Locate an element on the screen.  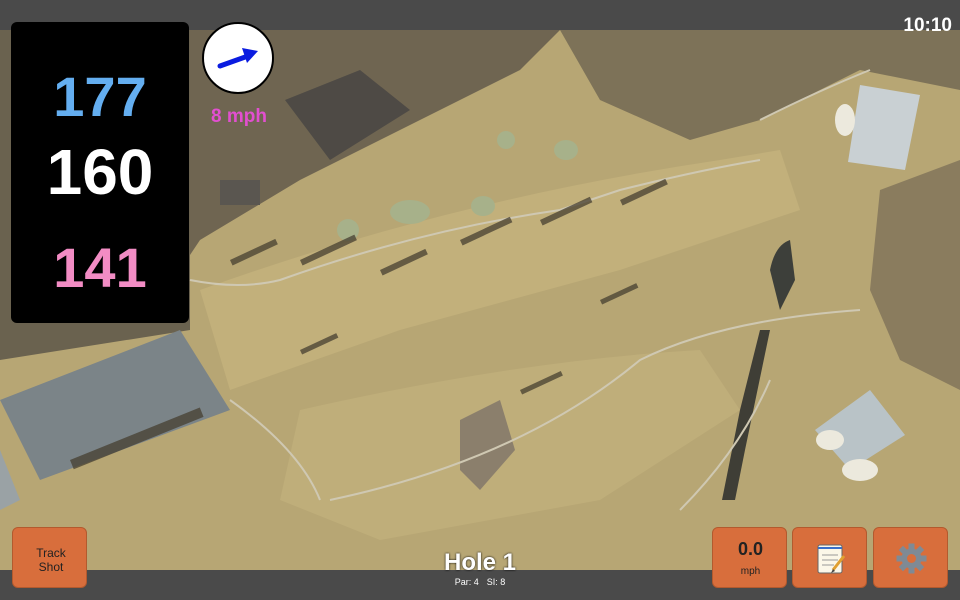
speed-button: 0.0 mph is located at coordinates (749, 557).